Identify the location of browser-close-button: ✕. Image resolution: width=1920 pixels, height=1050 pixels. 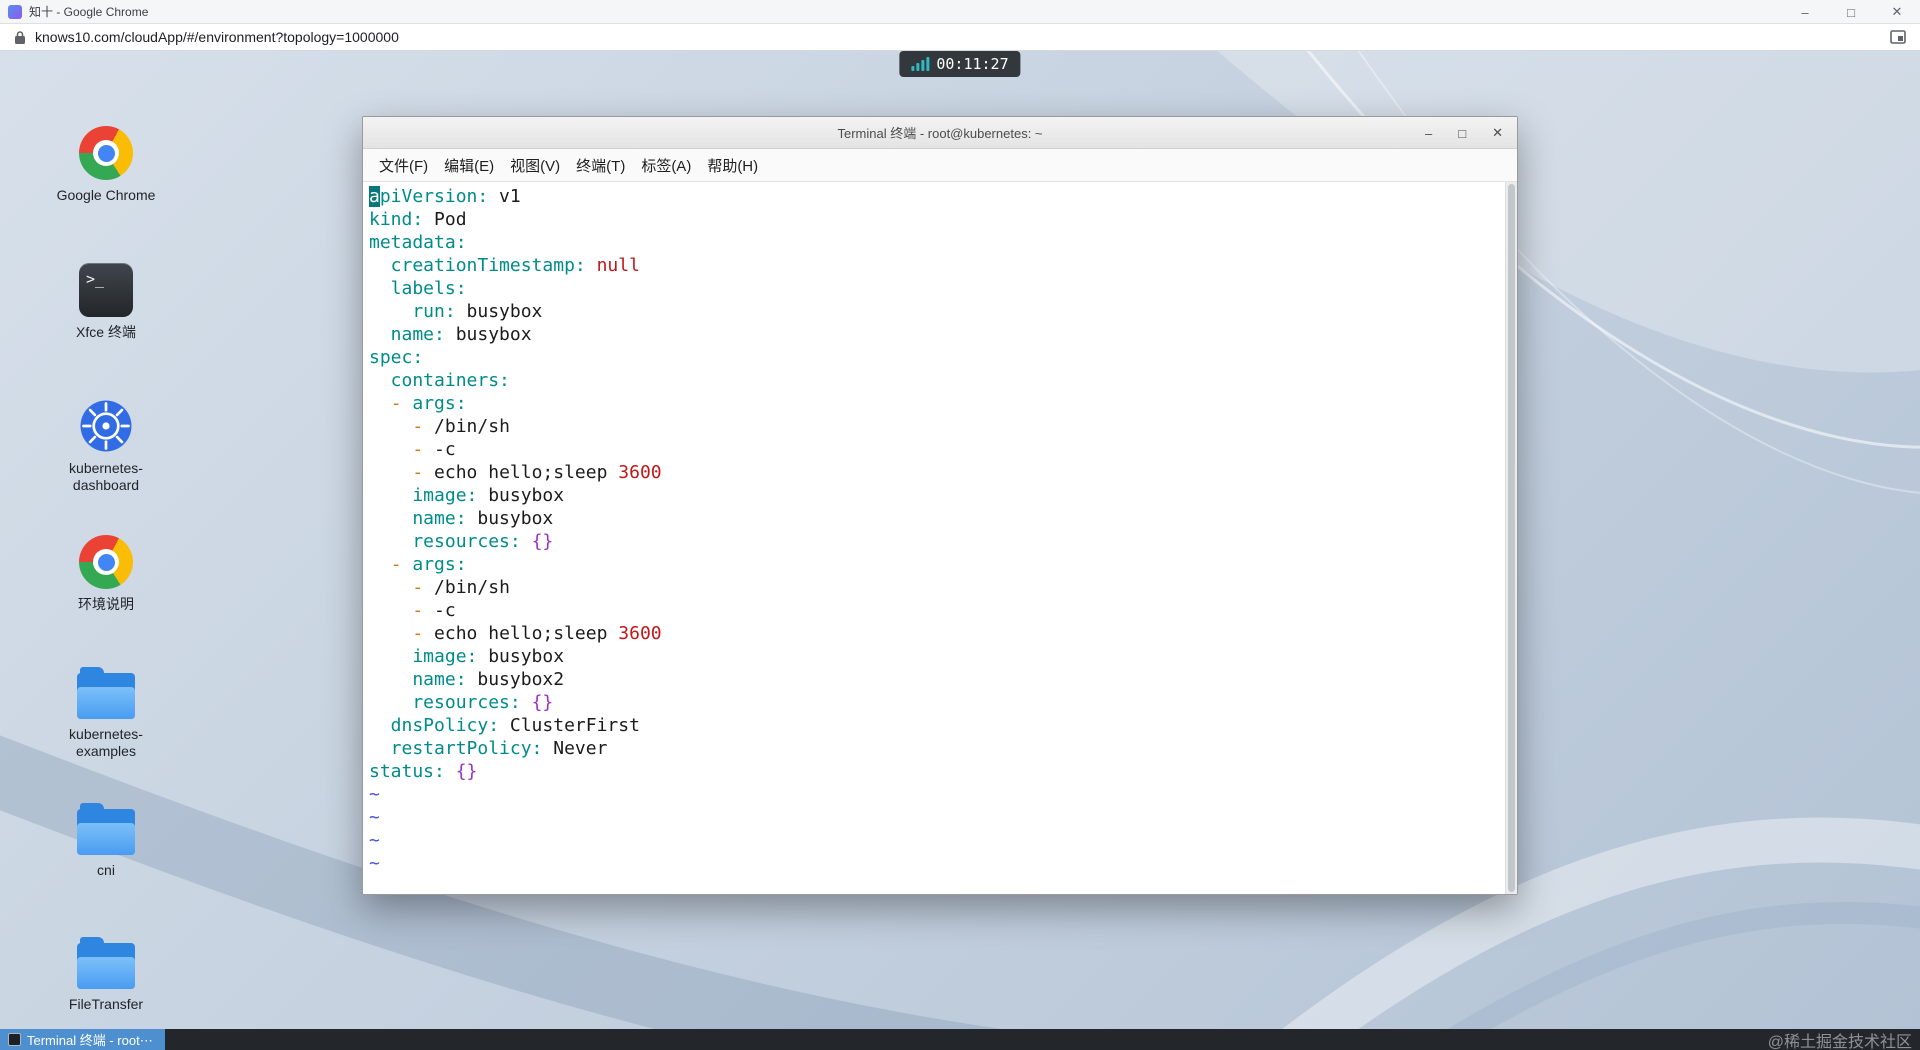
(1897, 12).